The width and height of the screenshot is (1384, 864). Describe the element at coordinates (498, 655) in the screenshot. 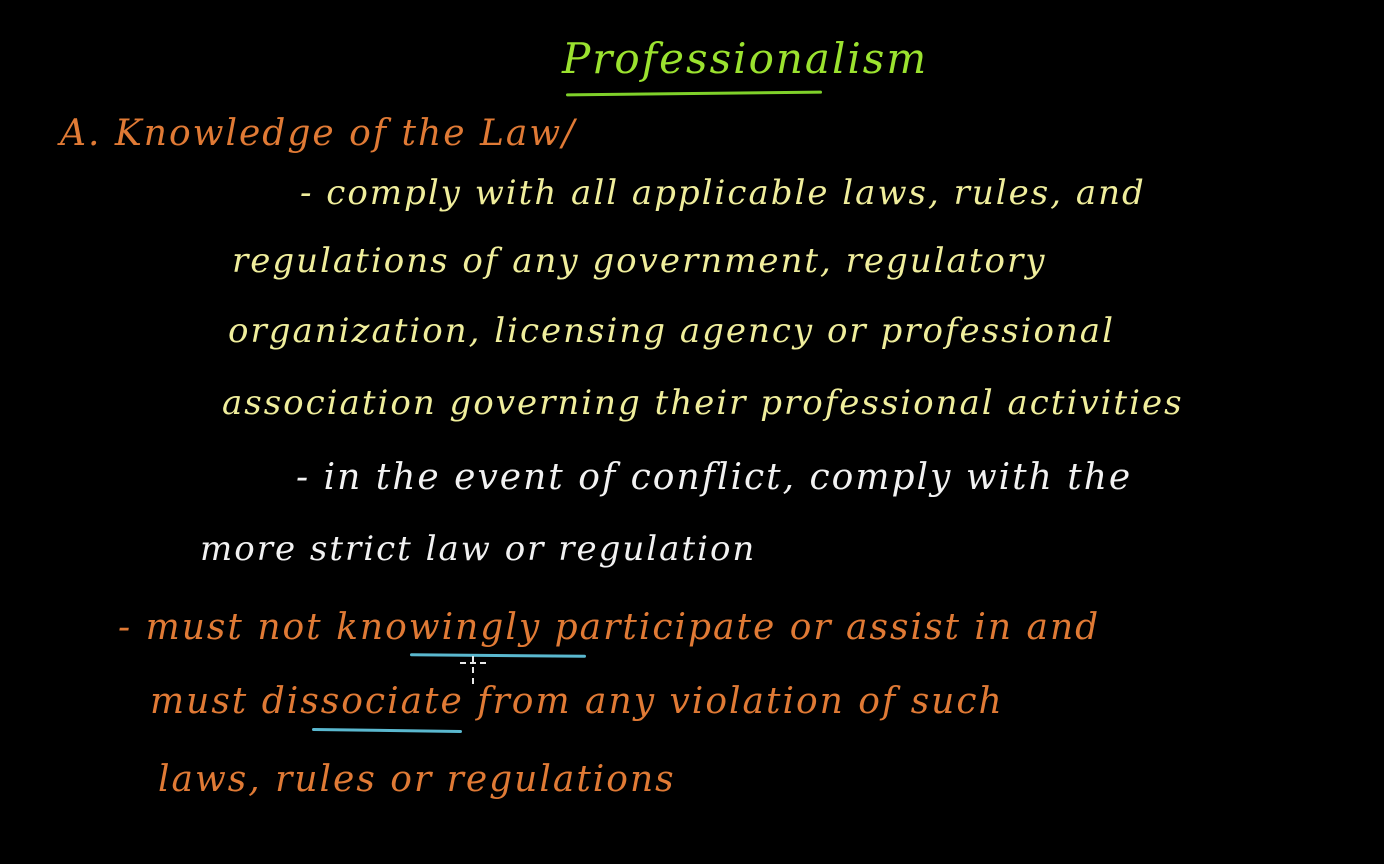

I see `knowingly-underline` at that location.